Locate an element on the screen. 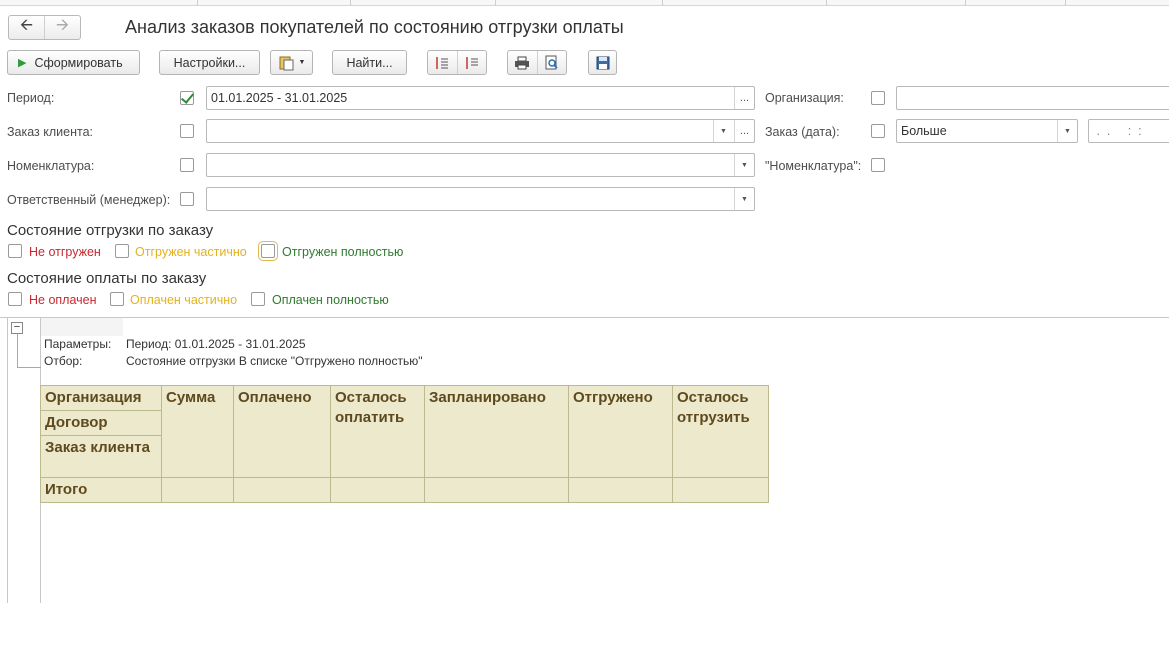 The width and height of the screenshot is (1169, 648). clipboard-icon is located at coordinates (286, 63).